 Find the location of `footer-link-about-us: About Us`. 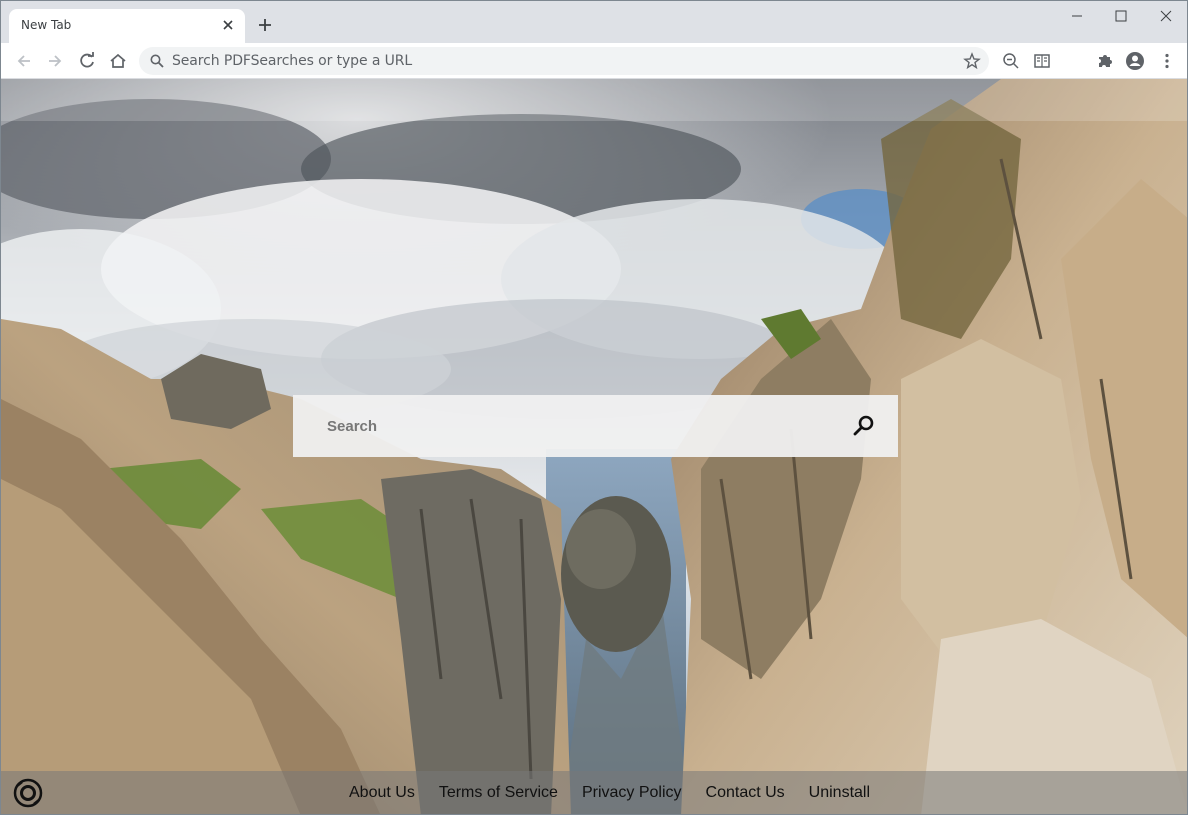

footer-link-about-us: About Us is located at coordinates (382, 793).